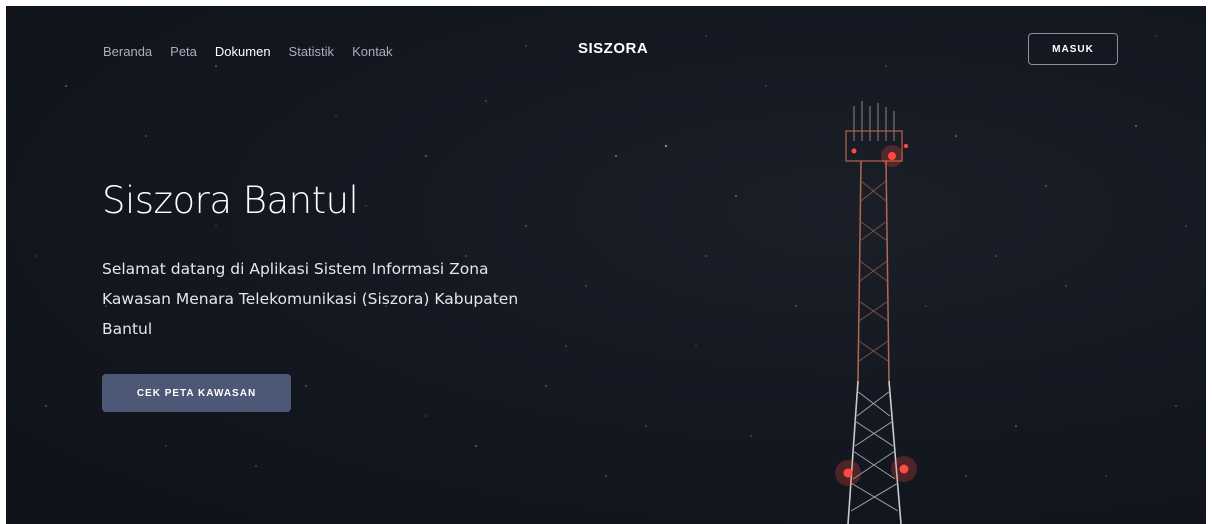 The width and height of the screenshot is (1212, 524). What do you see at coordinates (183, 51) in the screenshot?
I see `nav-peta: Peta` at bounding box center [183, 51].